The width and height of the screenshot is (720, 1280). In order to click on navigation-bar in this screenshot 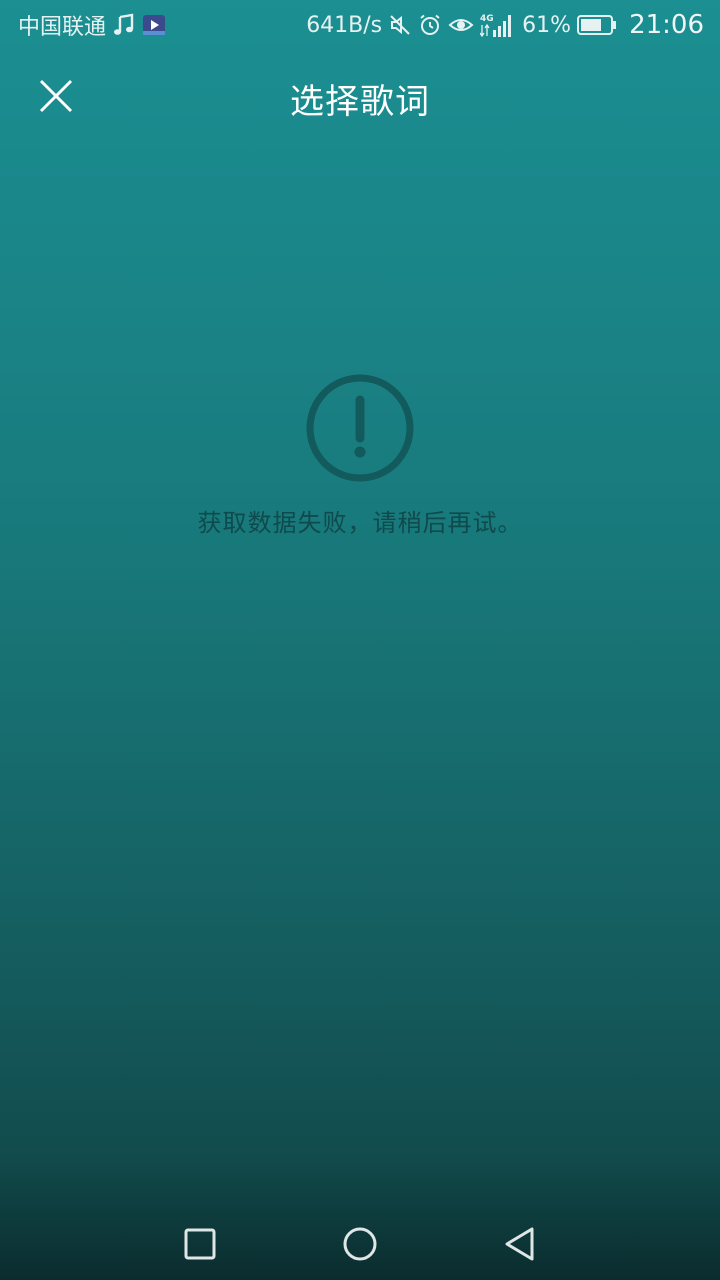, I will do `click(360, 1244)`.